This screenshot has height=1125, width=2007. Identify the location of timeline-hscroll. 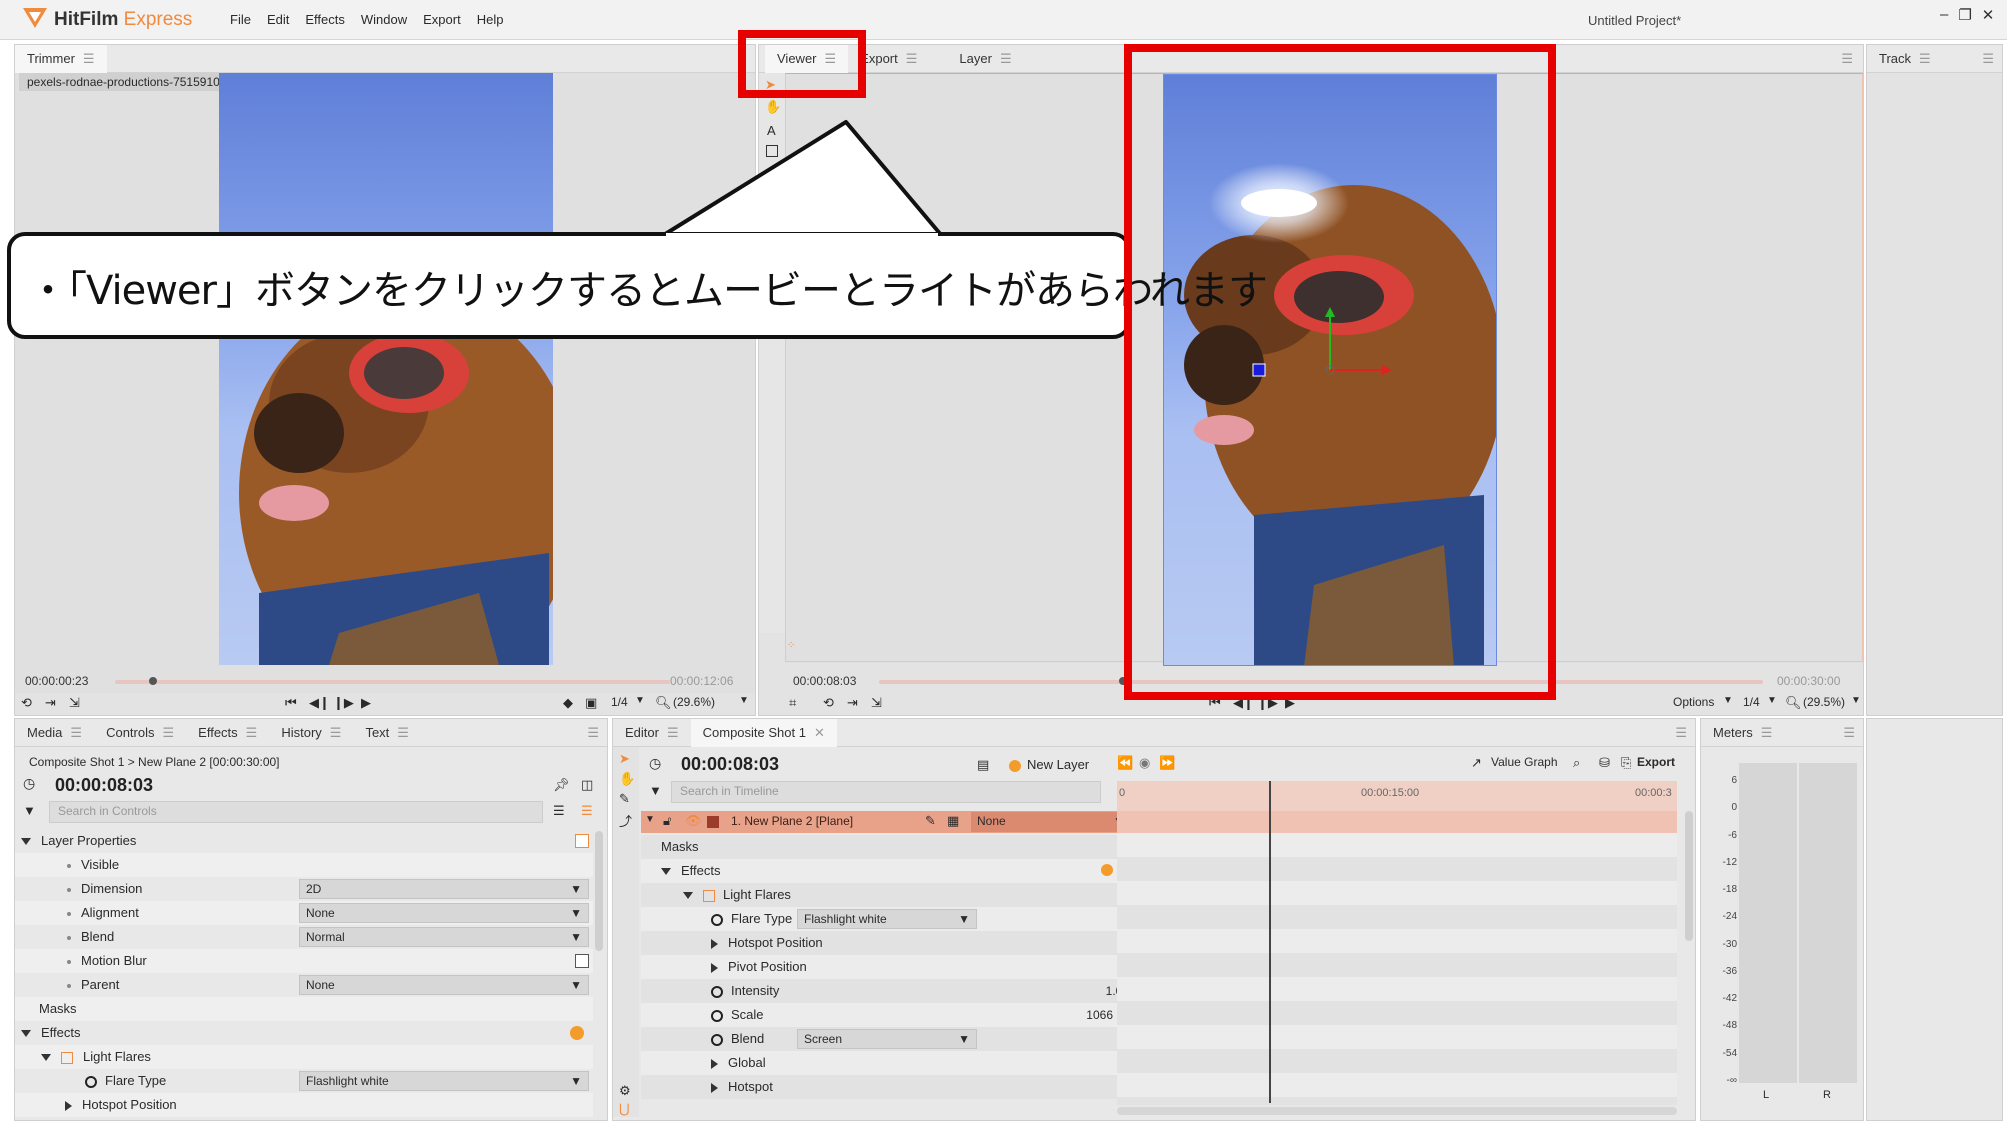
(1397, 1111).